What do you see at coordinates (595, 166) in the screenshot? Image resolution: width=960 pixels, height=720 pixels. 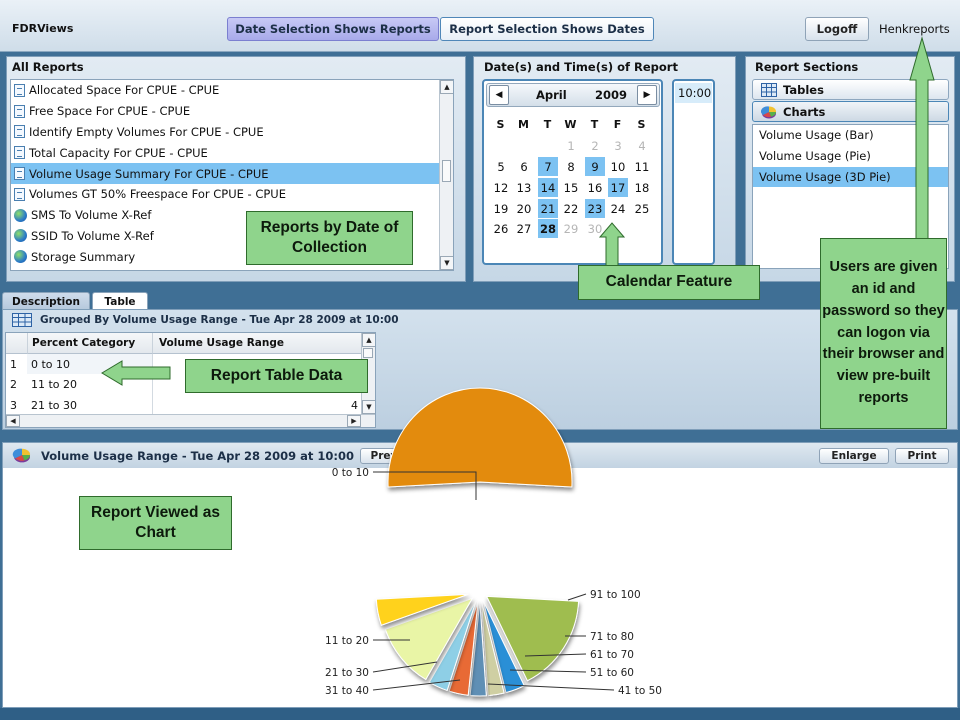 I see `calendar-day: 9` at bounding box center [595, 166].